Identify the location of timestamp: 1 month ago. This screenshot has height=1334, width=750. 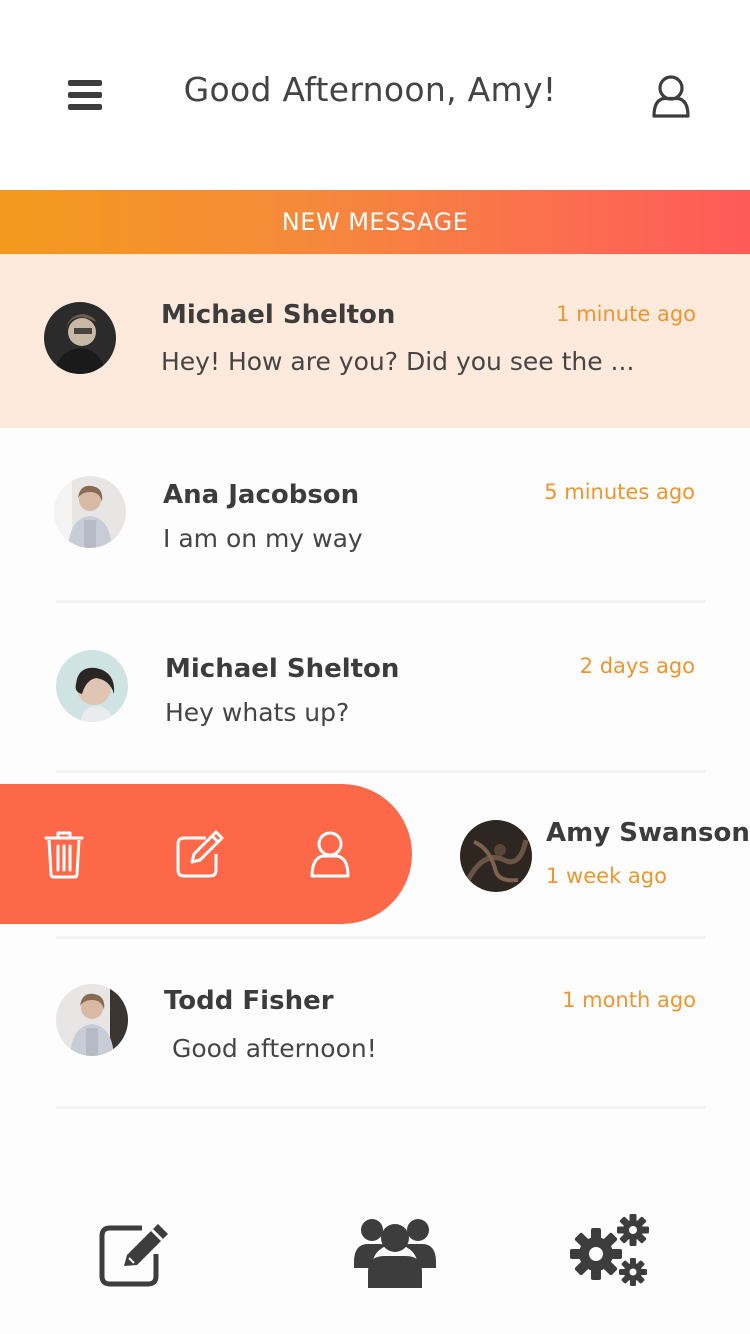
(629, 1000).